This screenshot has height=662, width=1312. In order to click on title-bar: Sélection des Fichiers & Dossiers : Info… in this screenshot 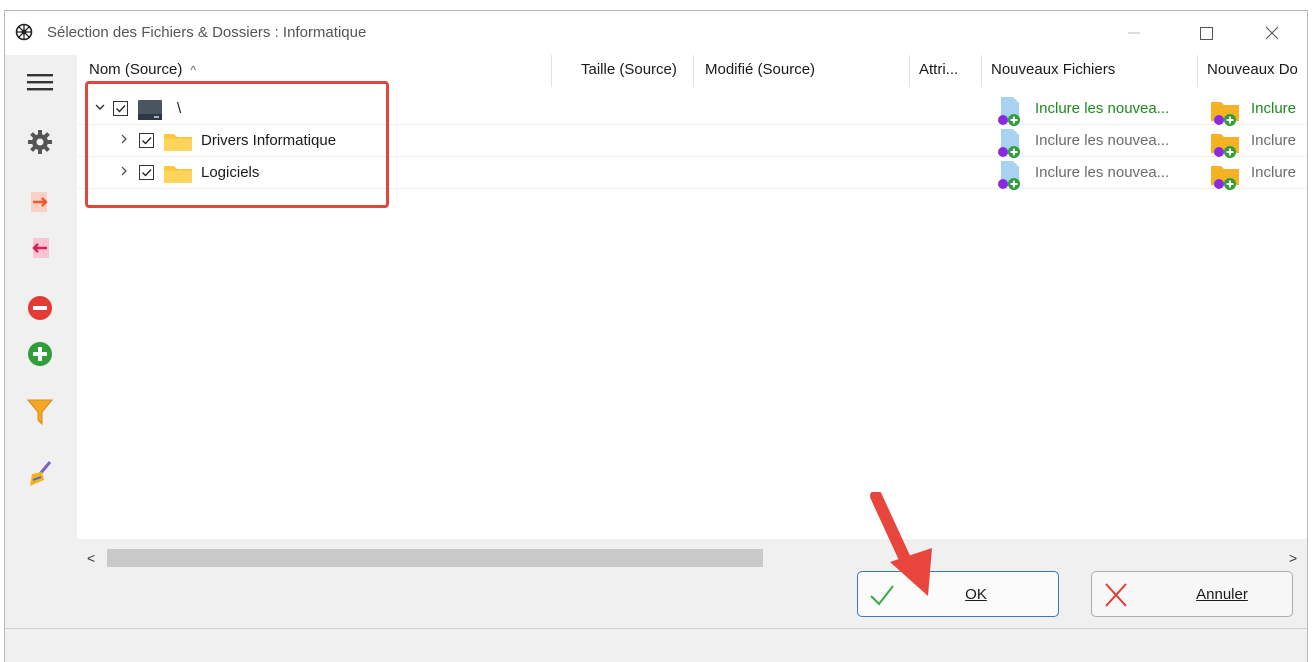, I will do `click(656, 33)`.